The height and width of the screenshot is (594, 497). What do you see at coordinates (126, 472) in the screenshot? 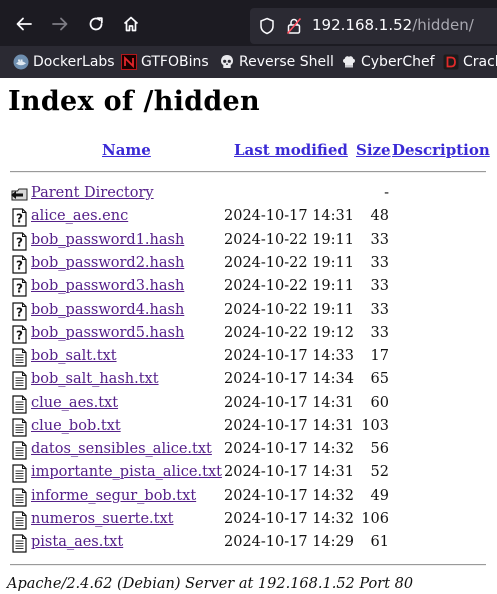
I see `file-link: importante_pista_alice.txt` at bounding box center [126, 472].